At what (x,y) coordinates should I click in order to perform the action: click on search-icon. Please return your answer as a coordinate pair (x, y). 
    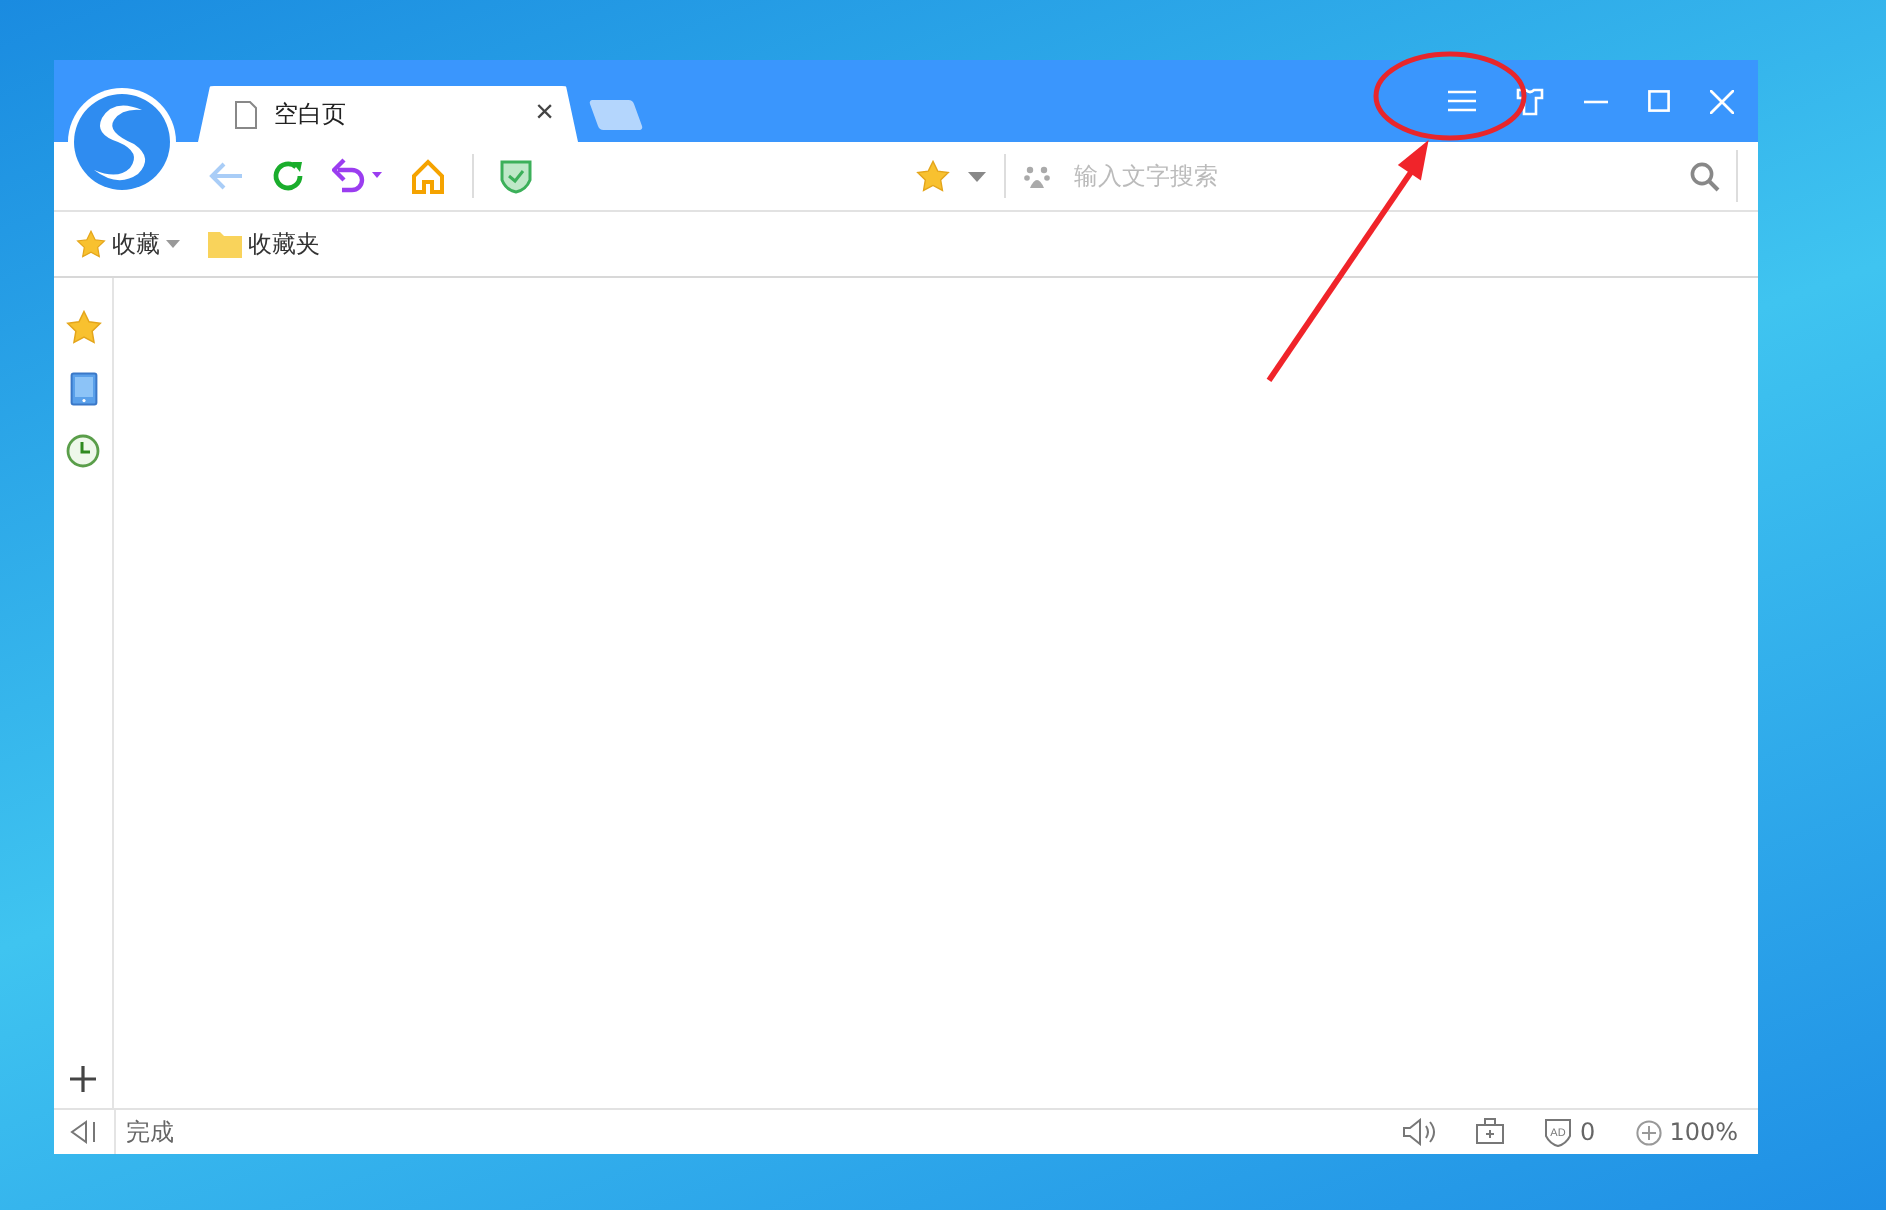
    Looking at the image, I should click on (1705, 176).